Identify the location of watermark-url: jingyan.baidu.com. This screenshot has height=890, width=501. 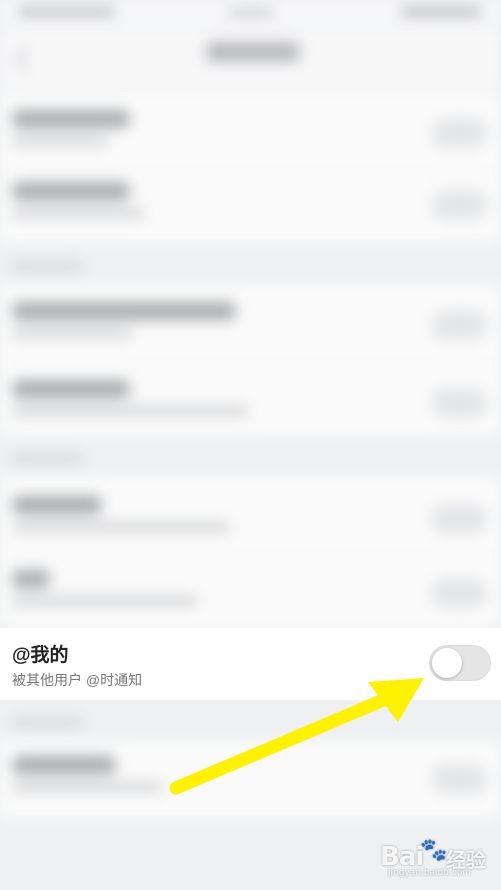
(430, 873).